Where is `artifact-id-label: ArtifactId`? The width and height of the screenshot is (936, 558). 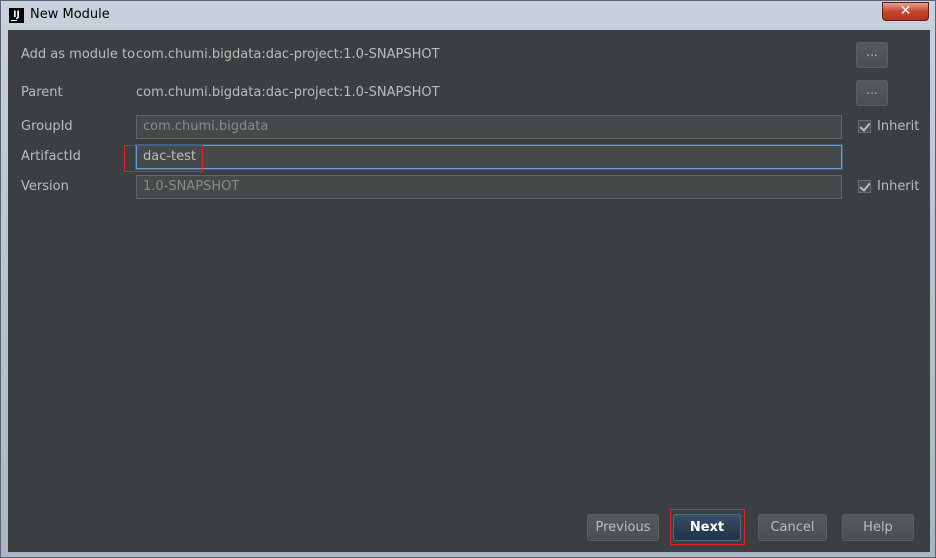
artifact-id-label: ArtifactId is located at coordinates (51, 156).